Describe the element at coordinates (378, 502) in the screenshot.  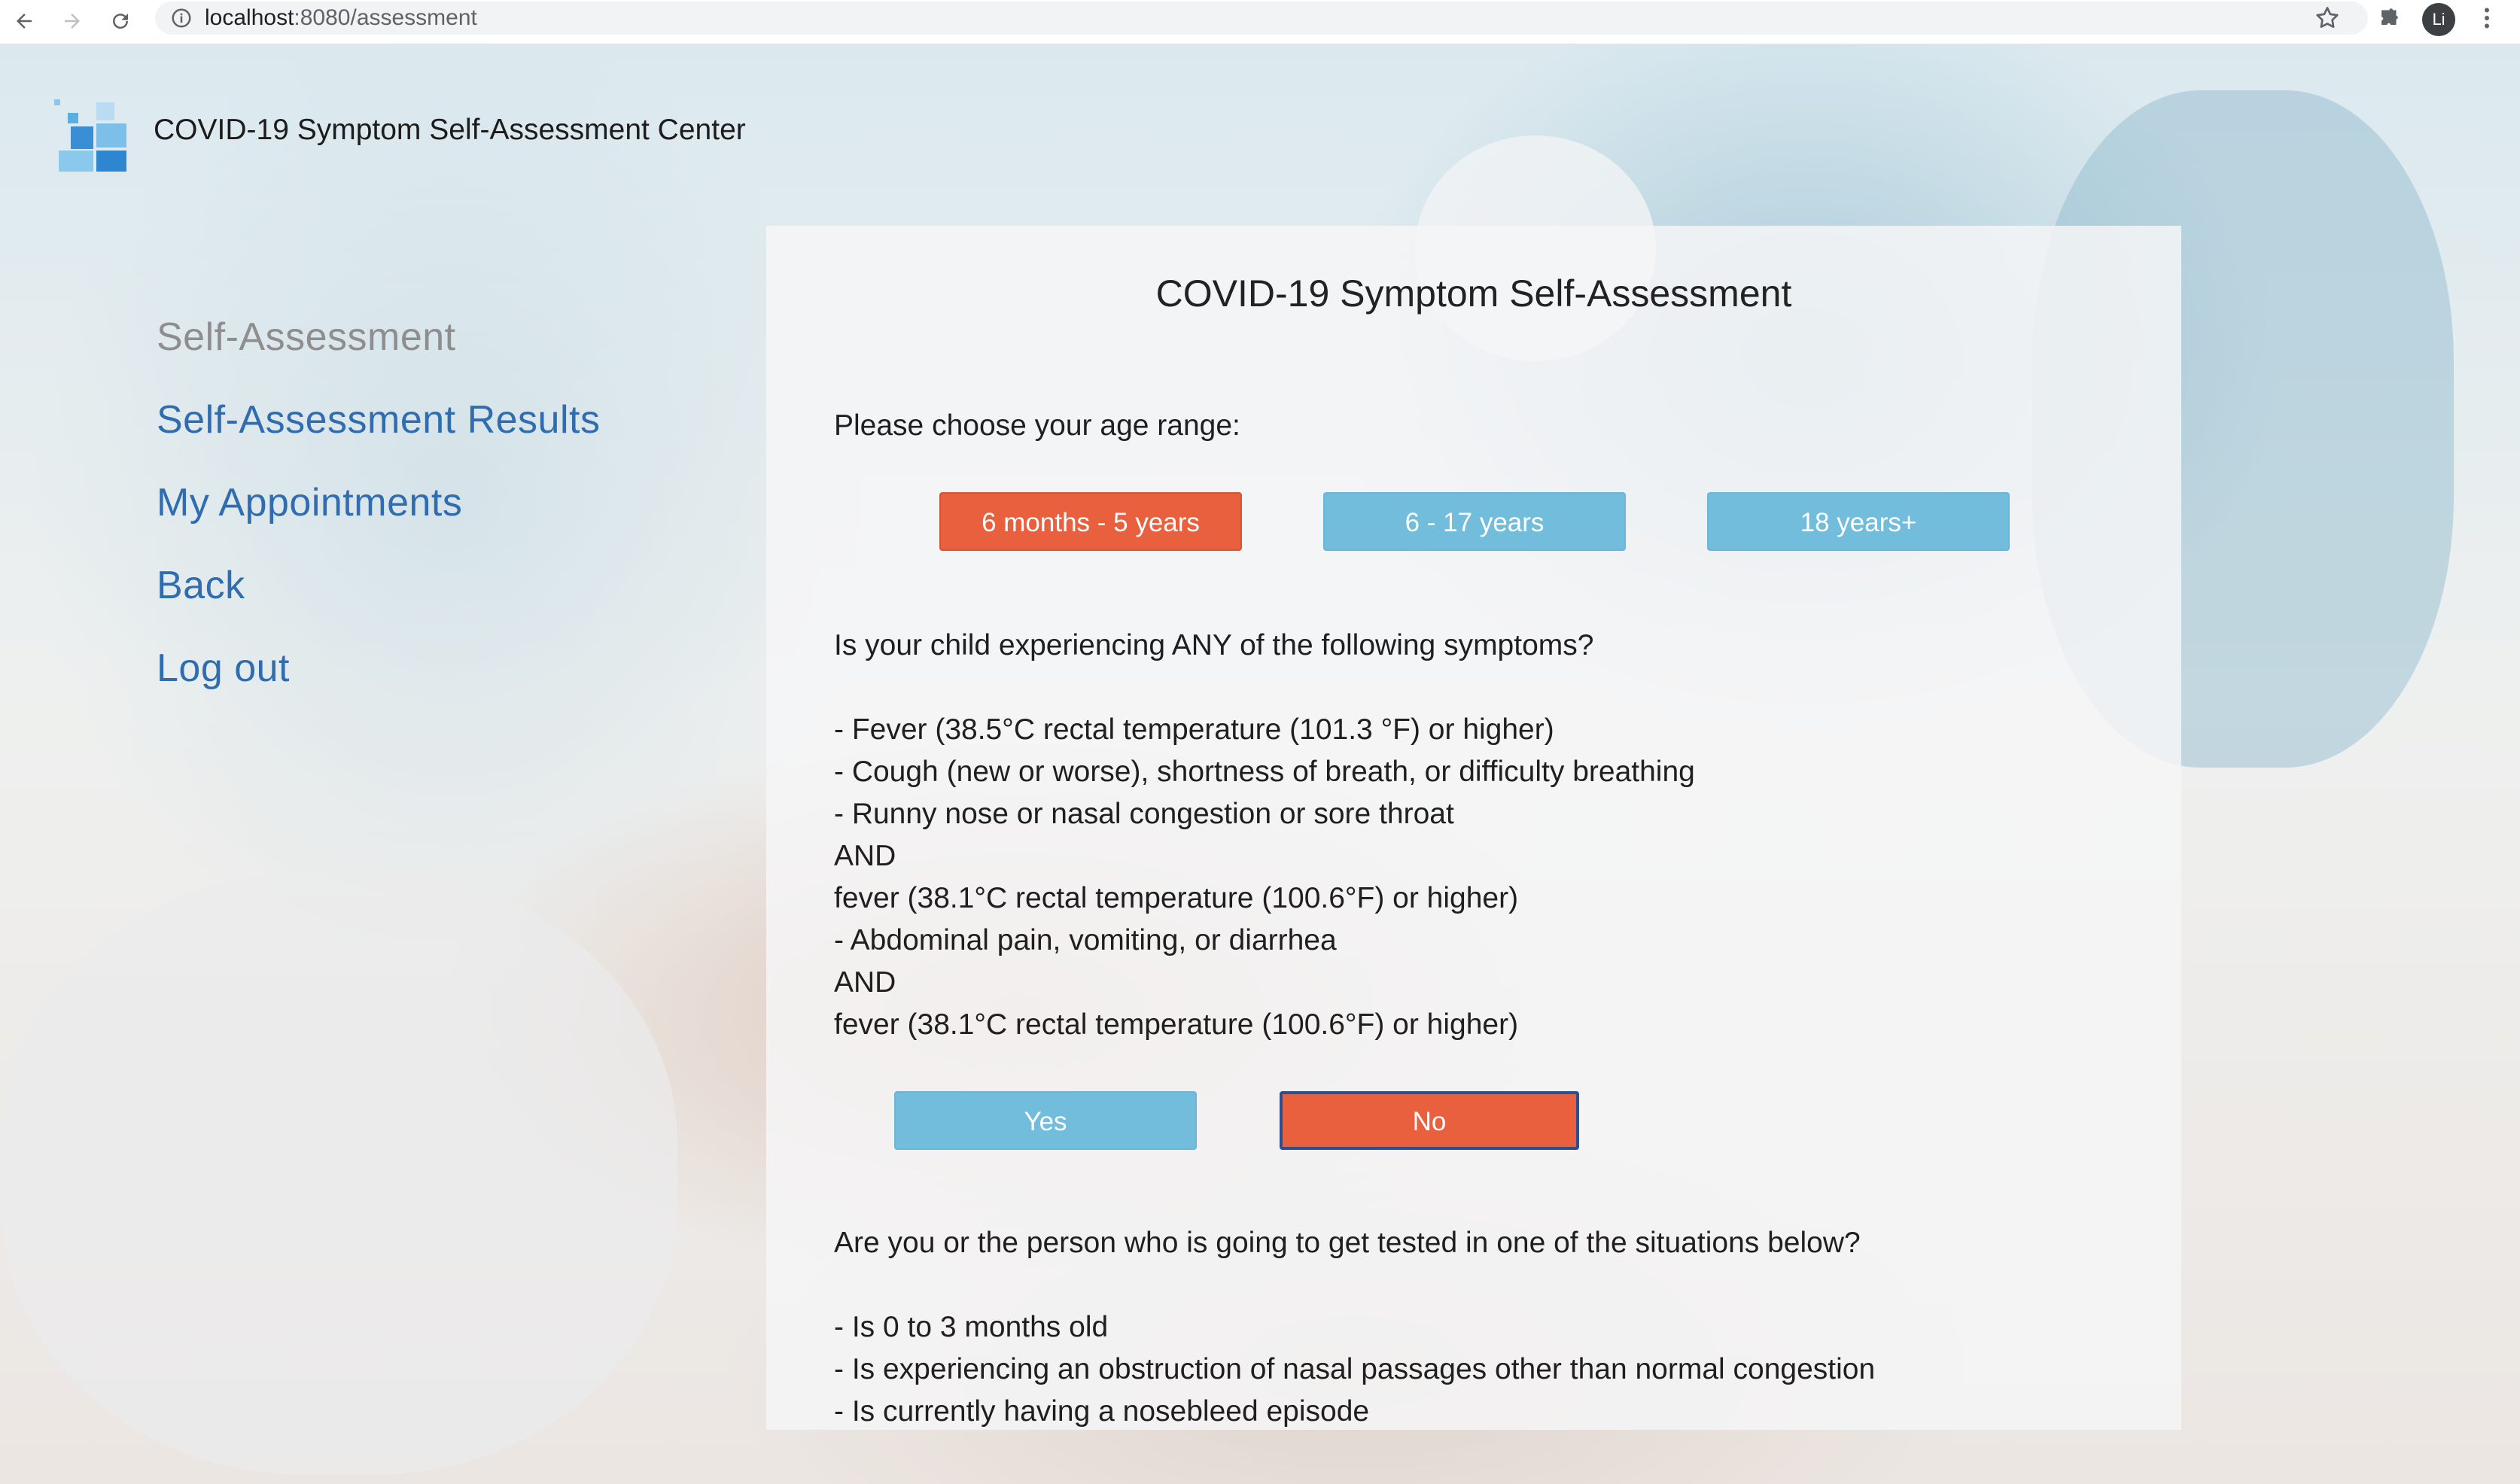
I see `sidebar-item-my-appointments: My Appointments` at that location.